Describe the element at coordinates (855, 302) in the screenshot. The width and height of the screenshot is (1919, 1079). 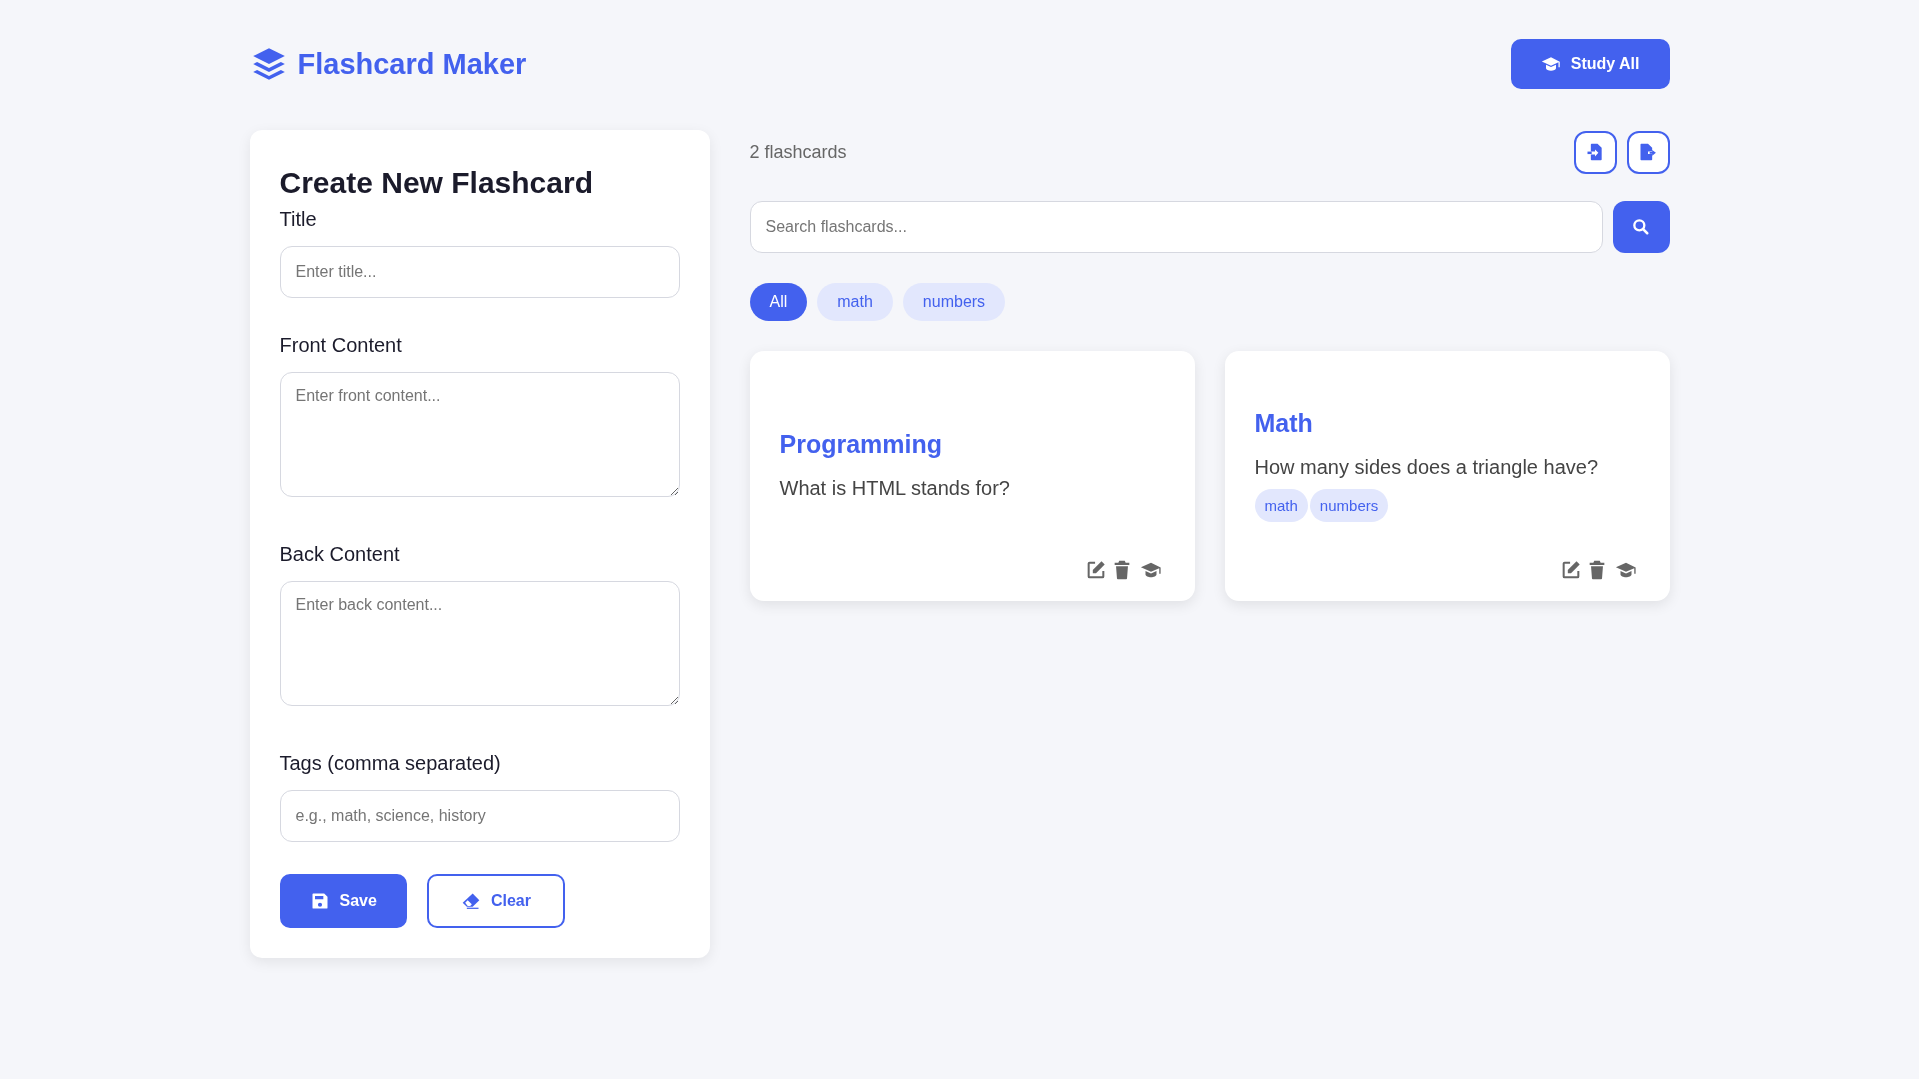
I see `filter-chip: math` at that location.